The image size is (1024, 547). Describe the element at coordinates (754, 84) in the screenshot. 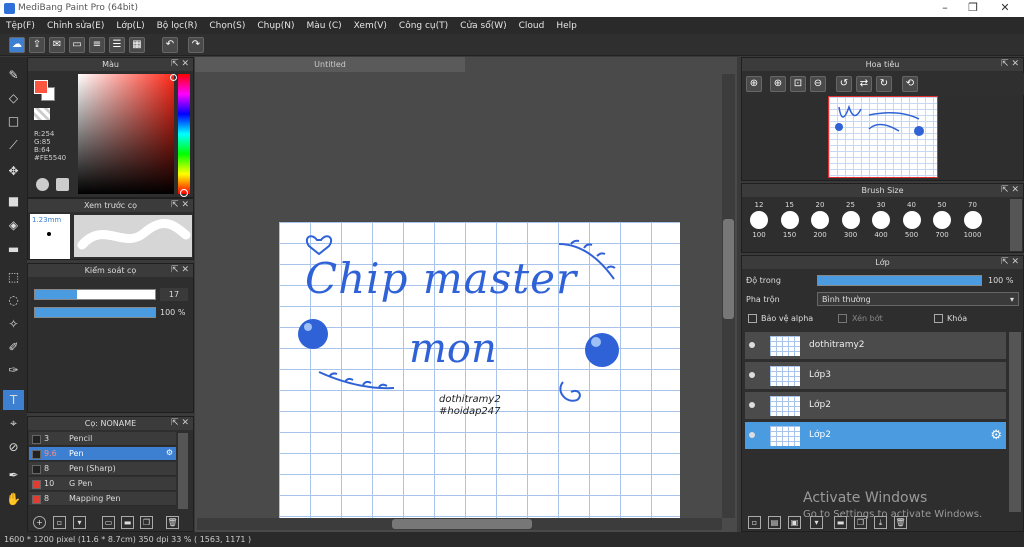

I see `zoom-fit-icon: ⊕` at that location.